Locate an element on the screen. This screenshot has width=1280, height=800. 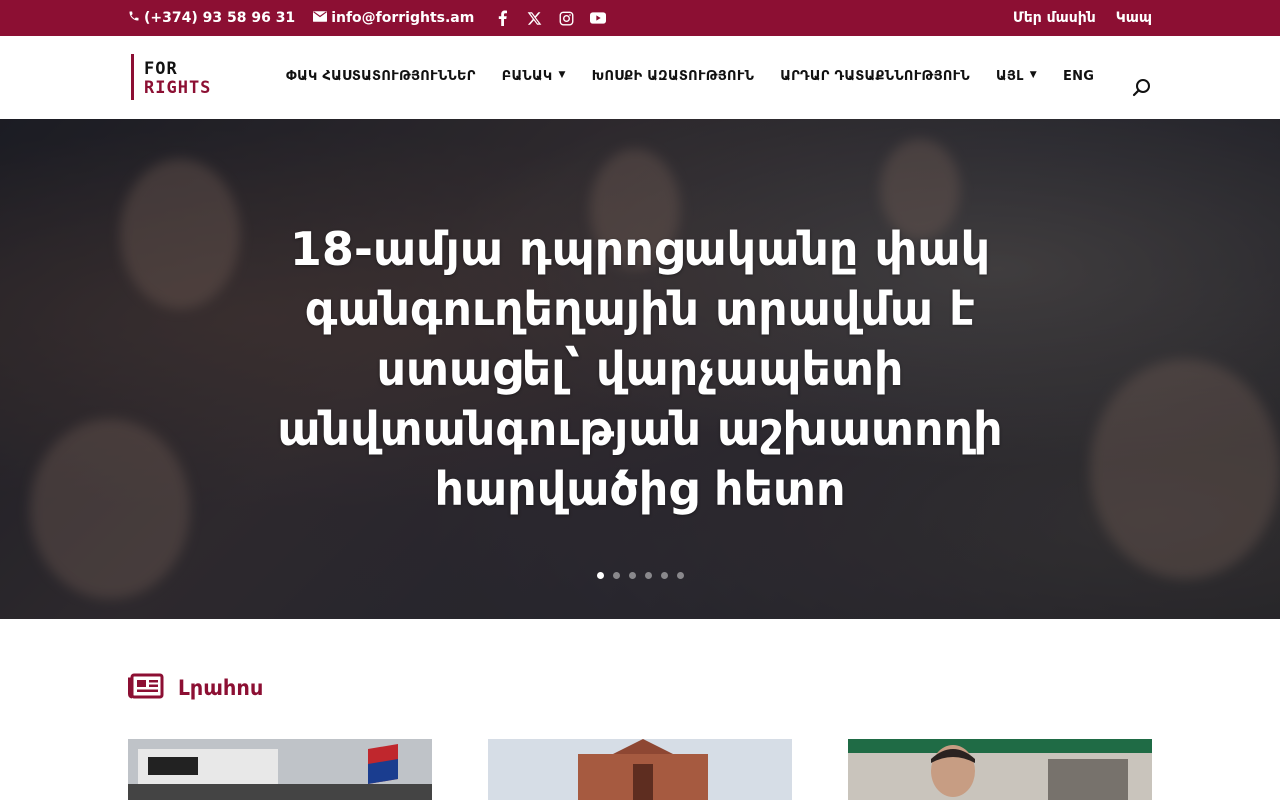
top-bar-links: Մեր մասին Կապ is located at coordinates (1082, 18).